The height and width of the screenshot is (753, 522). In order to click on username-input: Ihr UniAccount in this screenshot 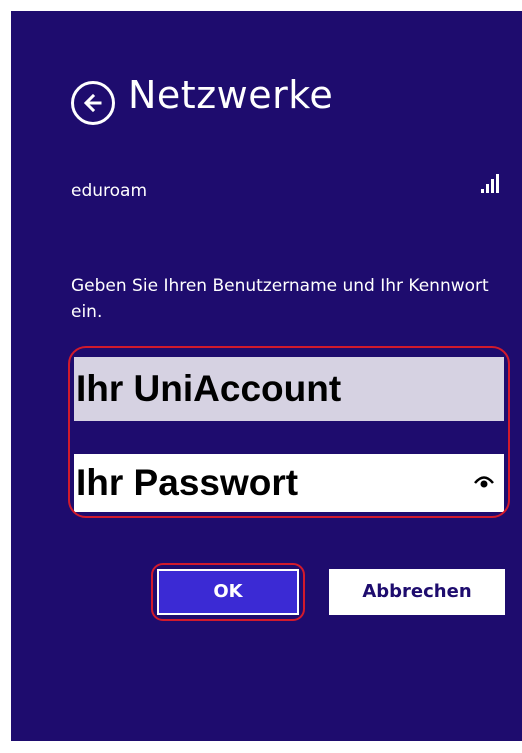, I will do `click(289, 389)`.